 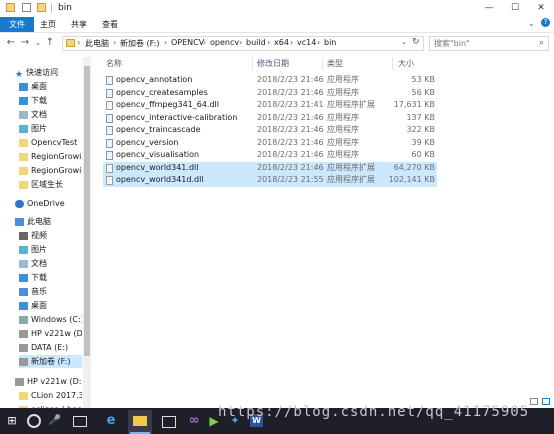 What do you see at coordinates (111, 421) in the screenshot?
I see `edge-browser-icon: e` at bounding box center [111, 421].